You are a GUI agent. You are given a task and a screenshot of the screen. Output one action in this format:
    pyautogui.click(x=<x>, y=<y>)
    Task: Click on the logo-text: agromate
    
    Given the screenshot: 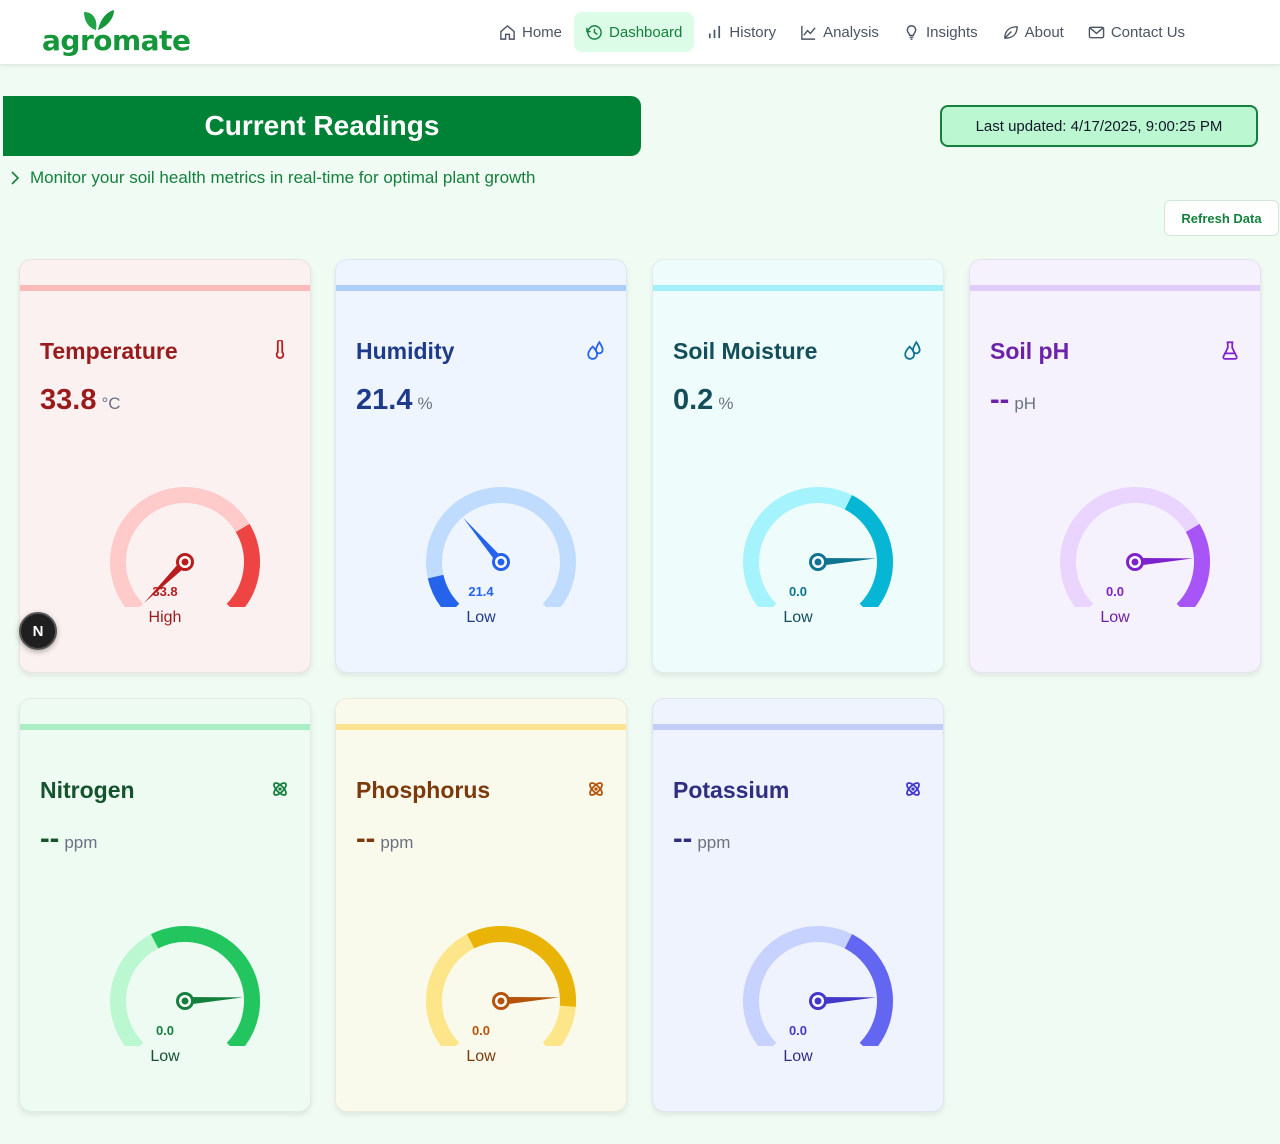 What is the action you would take?
    pyautogui.click(x=116, y=40)
    